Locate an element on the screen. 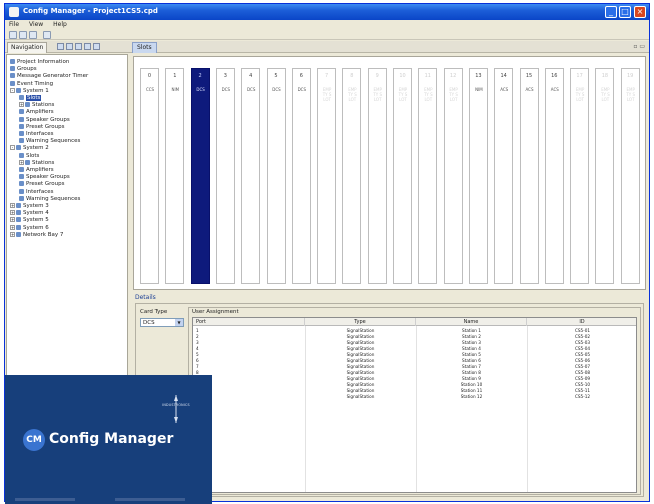 Image resolution: width=654 pixels, height=504 pixels. column-header: ID is located at coordinates (581, 322).